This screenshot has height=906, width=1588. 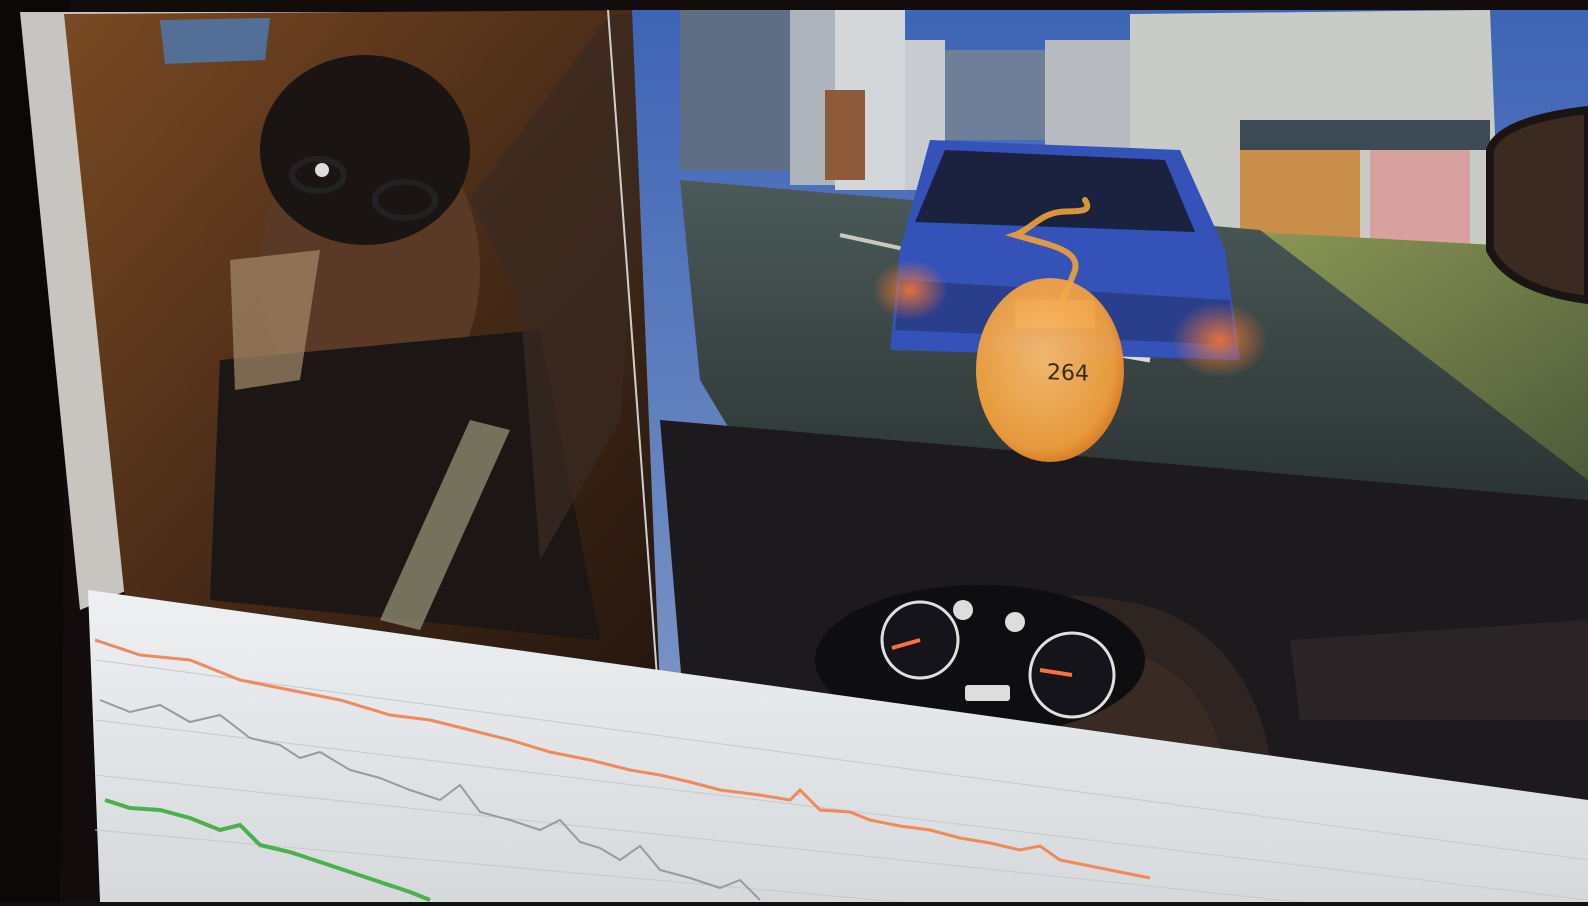 What do you see at coordinates (1068, 373) in the screenshot?
I see `gaze-fixation-label: 264` at bounding box center [1068, 373].